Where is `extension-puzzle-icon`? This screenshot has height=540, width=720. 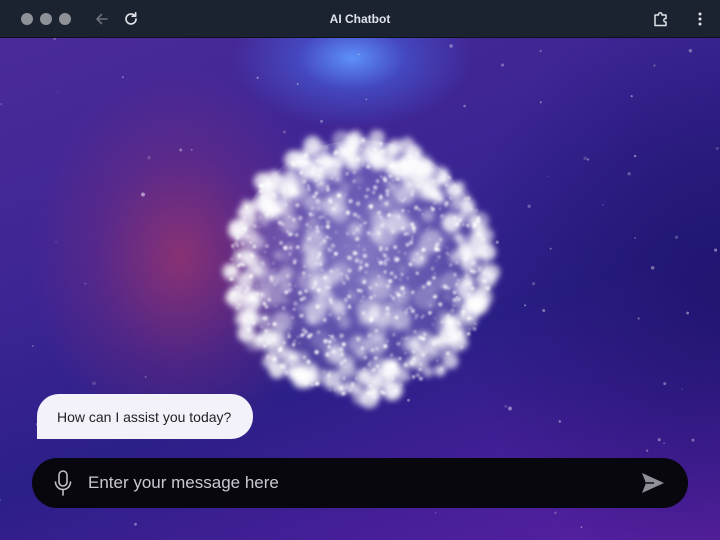 extension-puzzle-icon is located at coordinates (660, 19).